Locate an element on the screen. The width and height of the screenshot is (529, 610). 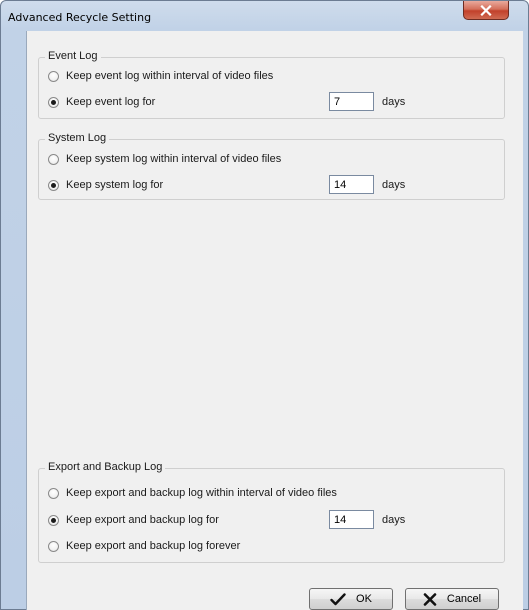
close-icon is located at coordinates (486, 10).